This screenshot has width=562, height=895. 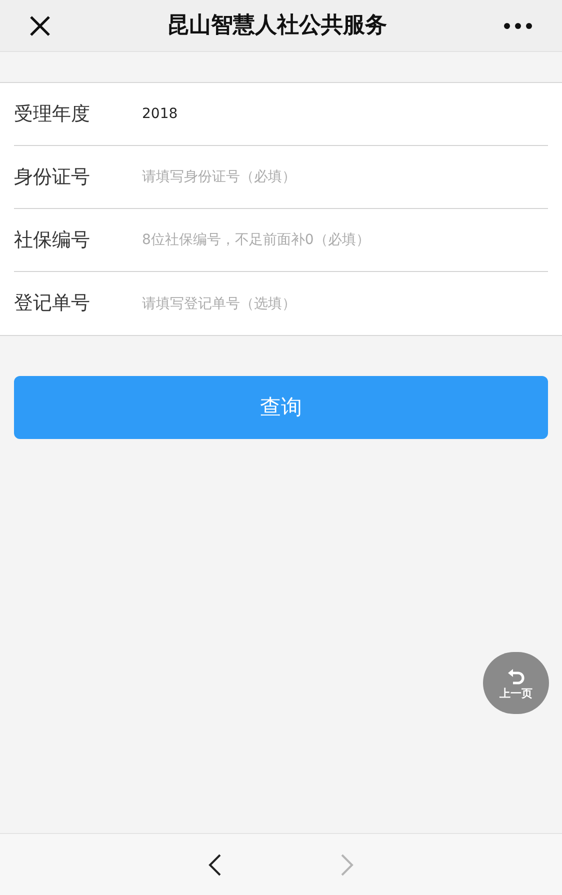 I want to click on undo-icon, so click(x=516, y=676).